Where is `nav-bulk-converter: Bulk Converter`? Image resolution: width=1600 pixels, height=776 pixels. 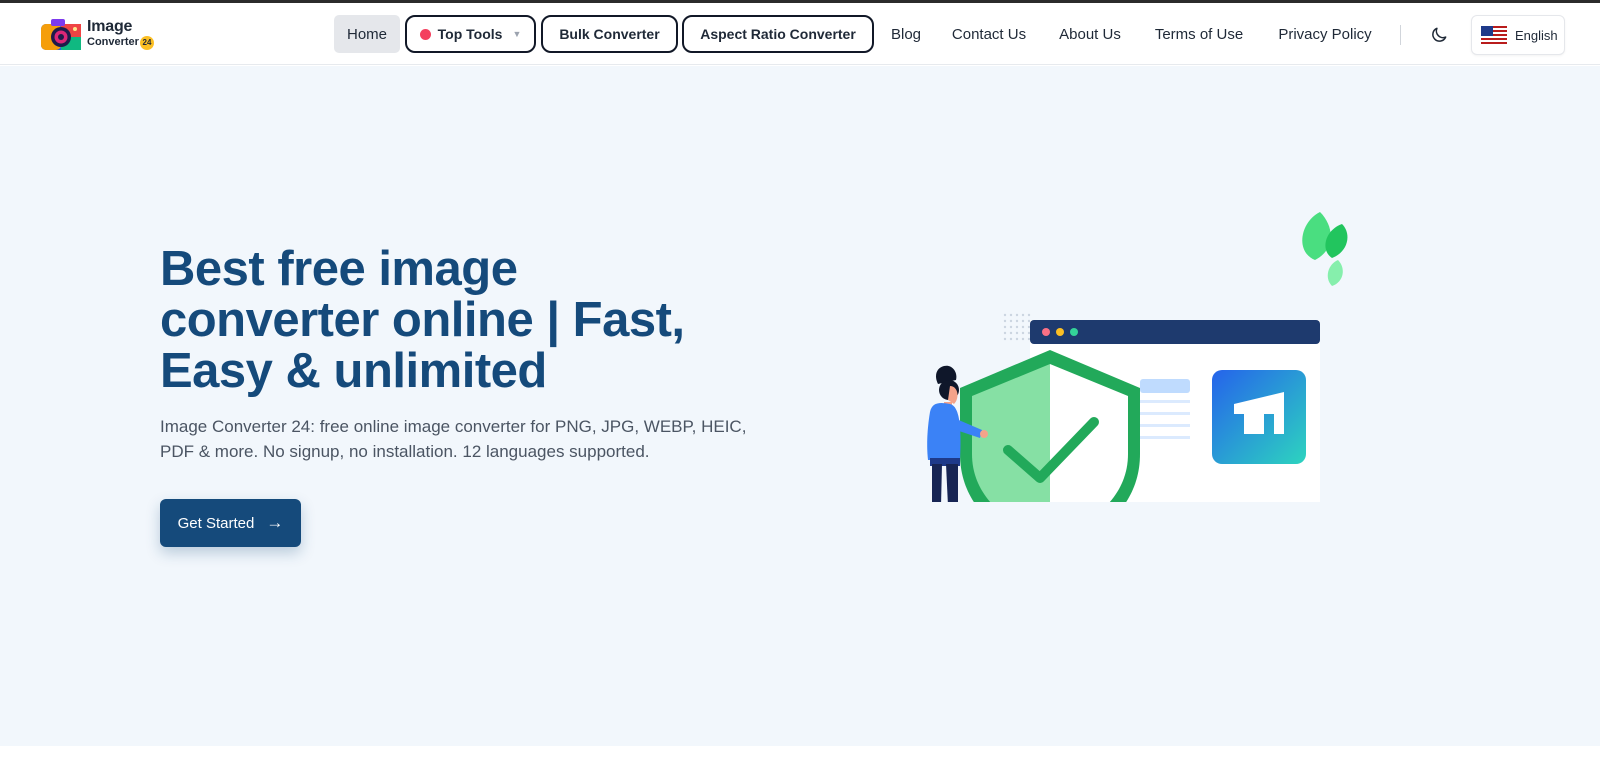 nav-bulk-converter: Bulk Converter is located at coordinates (609, 34).